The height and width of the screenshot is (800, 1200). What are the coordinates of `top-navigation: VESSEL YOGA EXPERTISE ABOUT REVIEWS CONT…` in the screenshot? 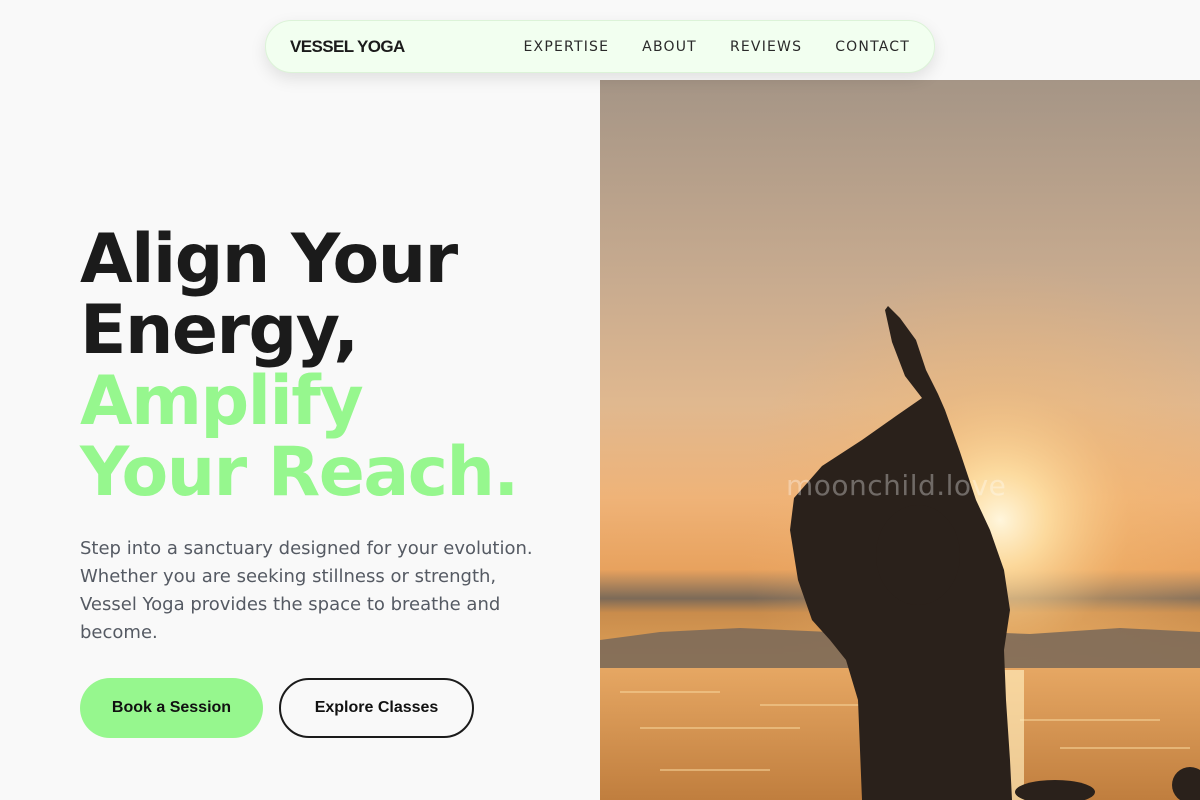 It's located at (600, 46).